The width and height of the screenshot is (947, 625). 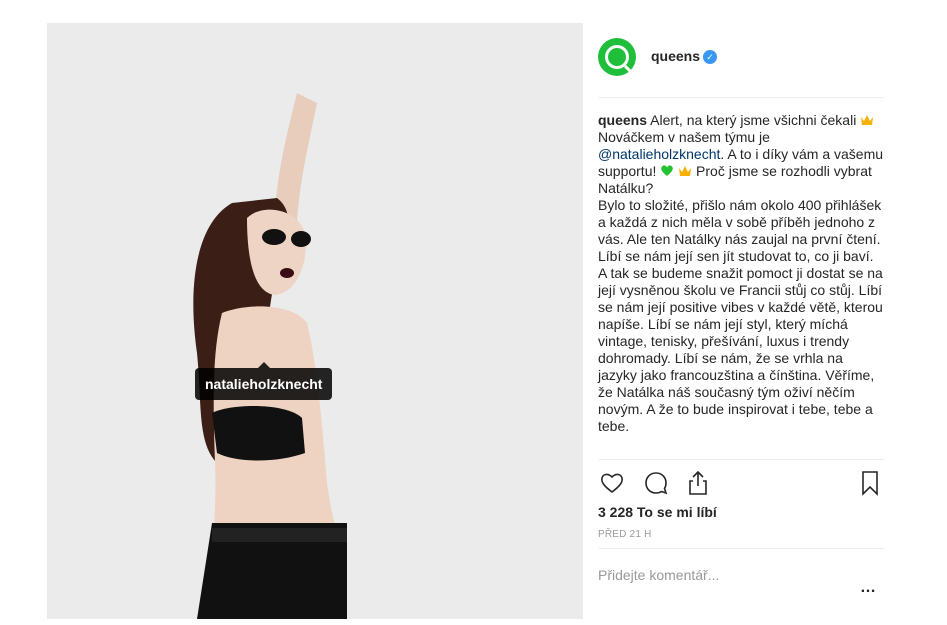 I want to click on tagged-user-label: natalieholzknecht, so click(x=264, y=381).